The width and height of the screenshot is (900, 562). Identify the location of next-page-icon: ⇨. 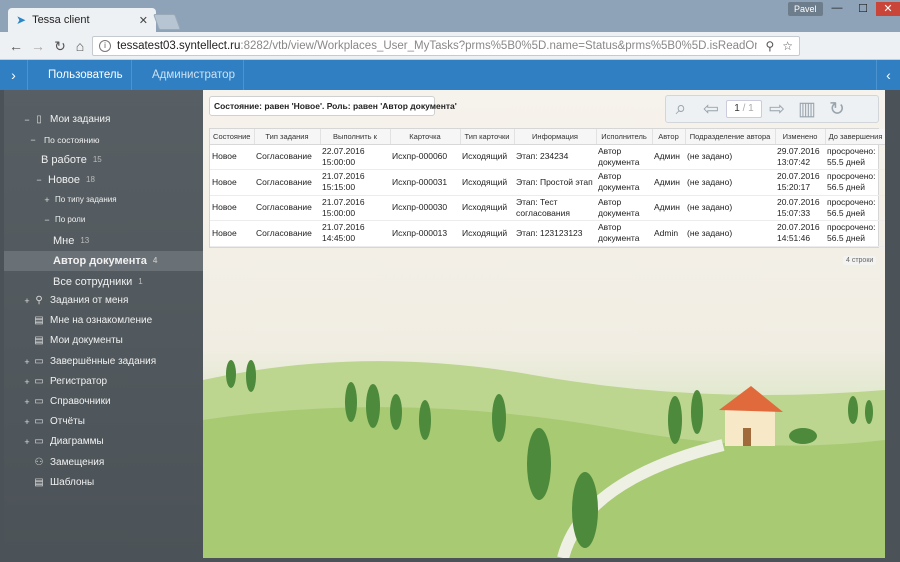
(777, 109).